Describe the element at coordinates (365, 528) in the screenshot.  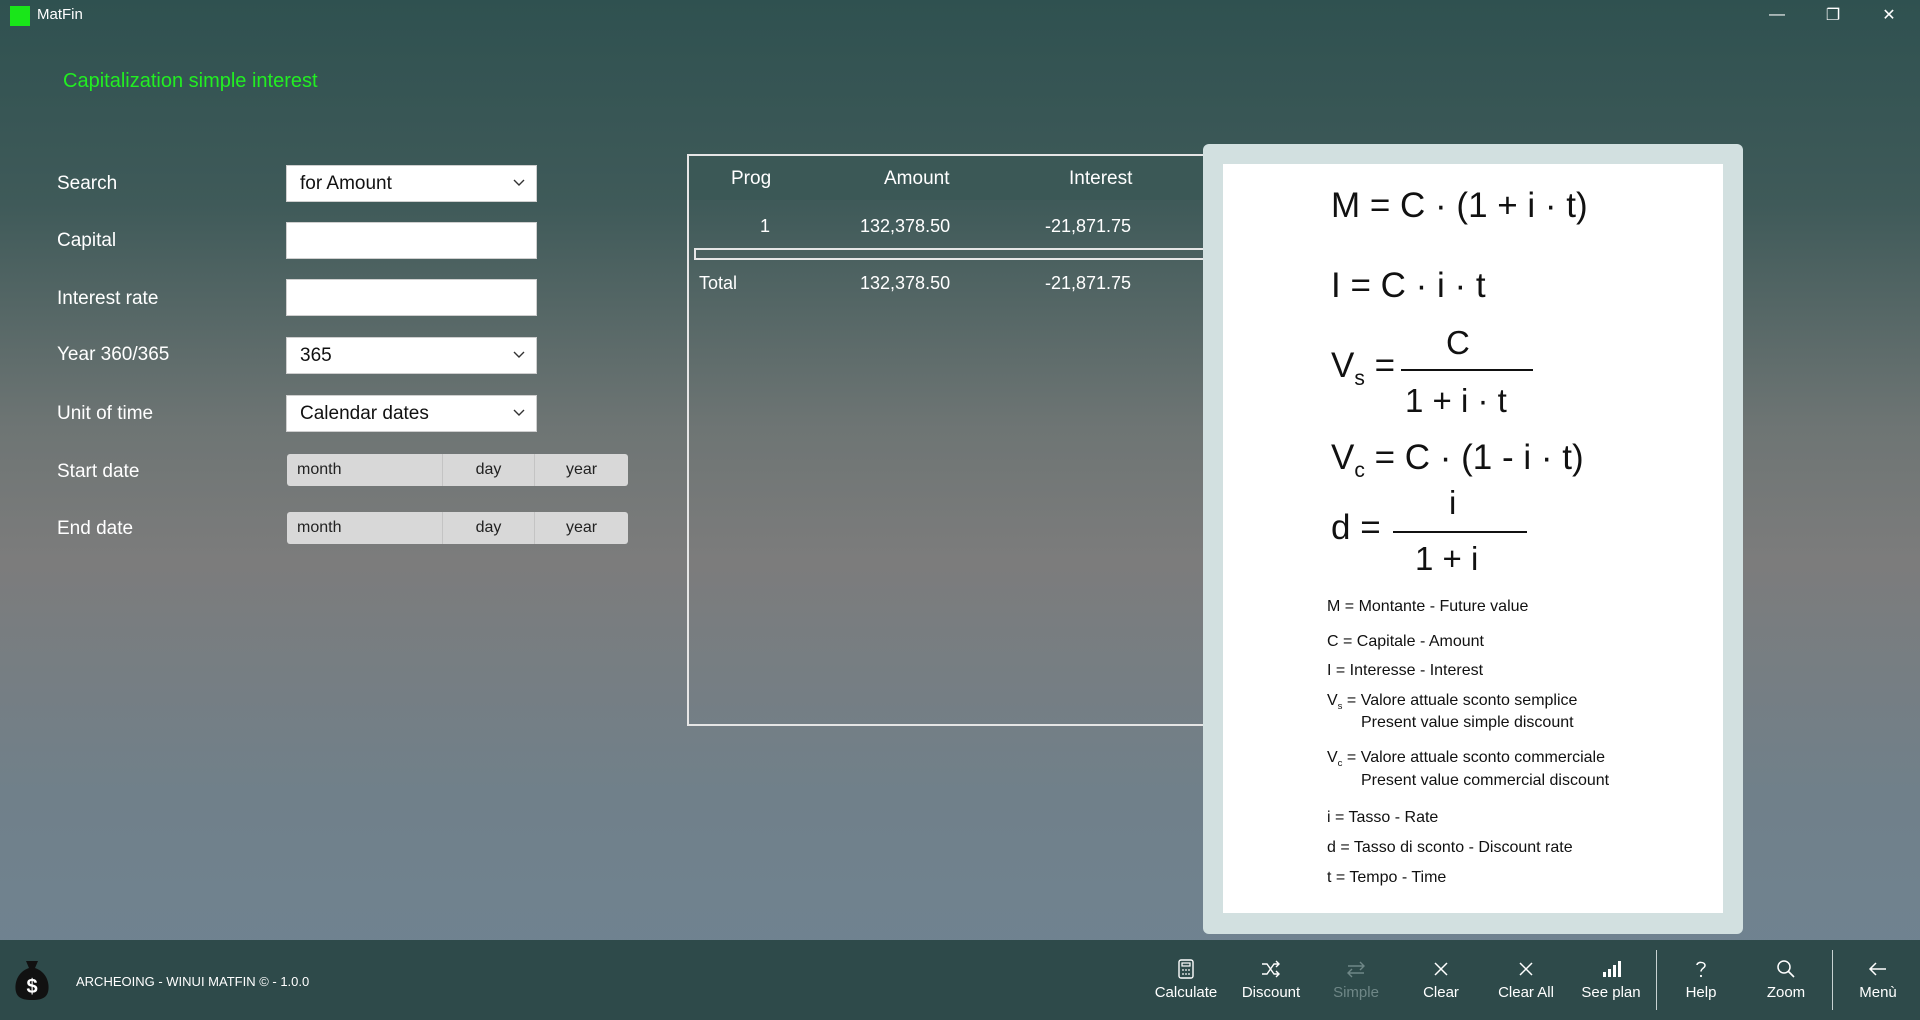
I see `end-date-month: month` at that location.